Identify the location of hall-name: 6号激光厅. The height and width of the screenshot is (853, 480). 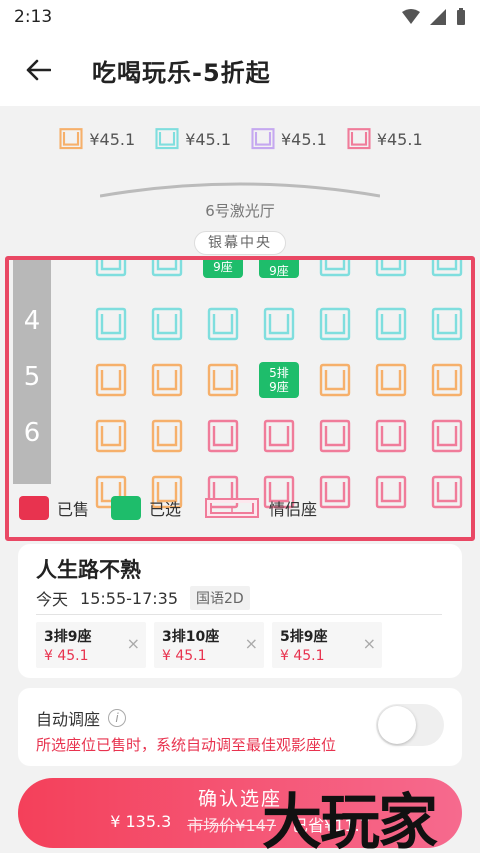
(240, 211).